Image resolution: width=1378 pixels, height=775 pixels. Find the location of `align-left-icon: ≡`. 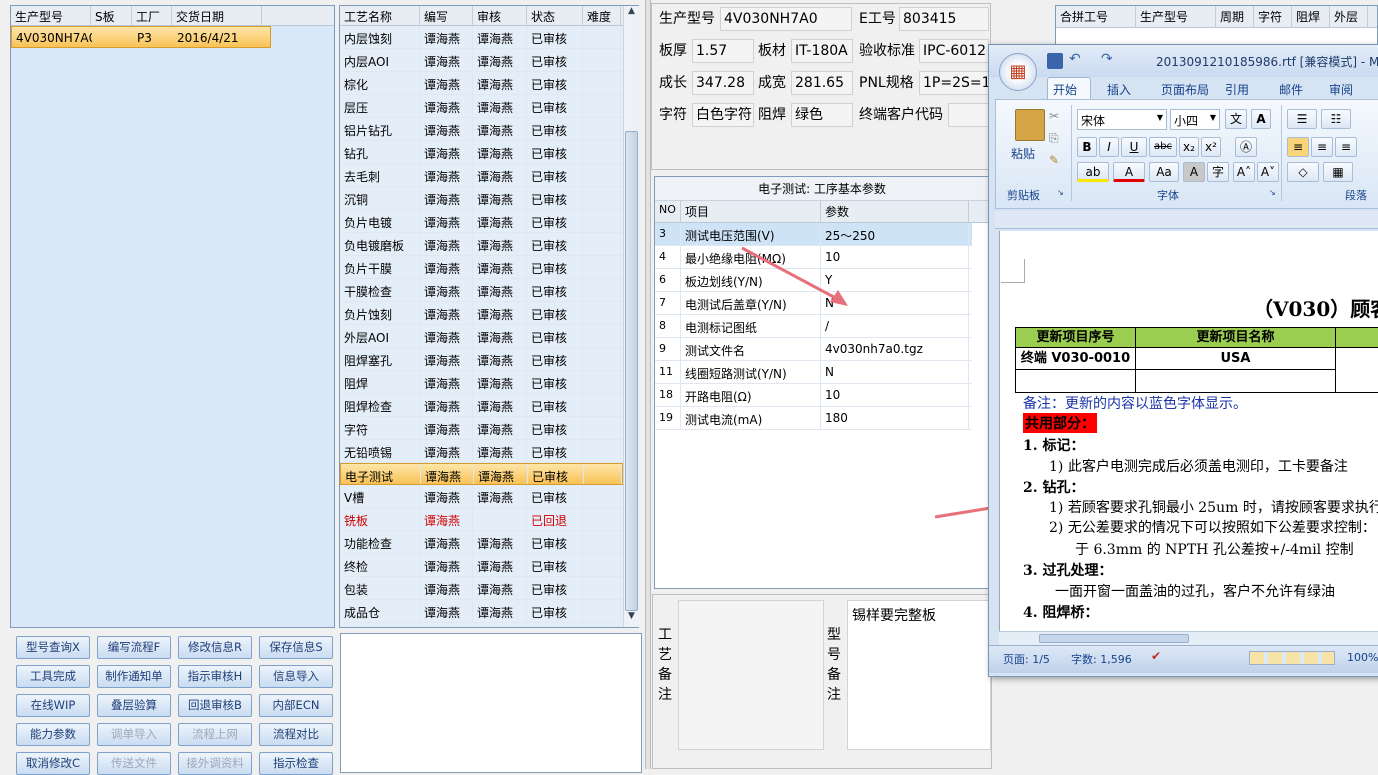

align-left-icon: ≡ is located at coordinates (1298, 147).